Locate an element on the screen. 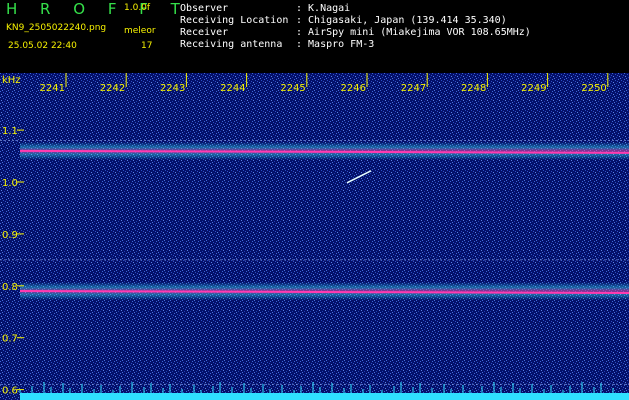 This screenshot has width=629, height=400. info-key-location: Receiving Location is located at coordinates (234, 20).